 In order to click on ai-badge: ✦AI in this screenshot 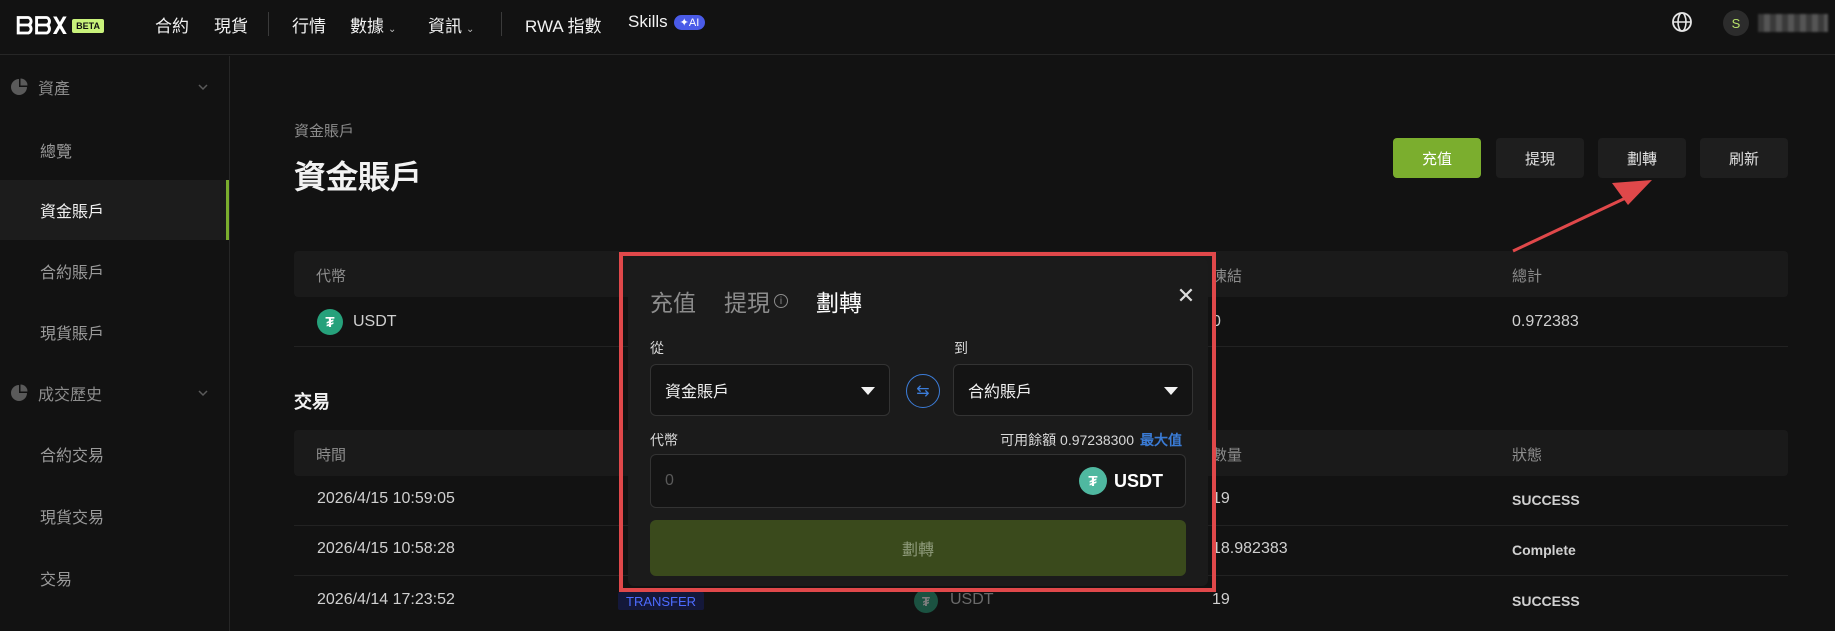, I will do `click(689, 23)`.